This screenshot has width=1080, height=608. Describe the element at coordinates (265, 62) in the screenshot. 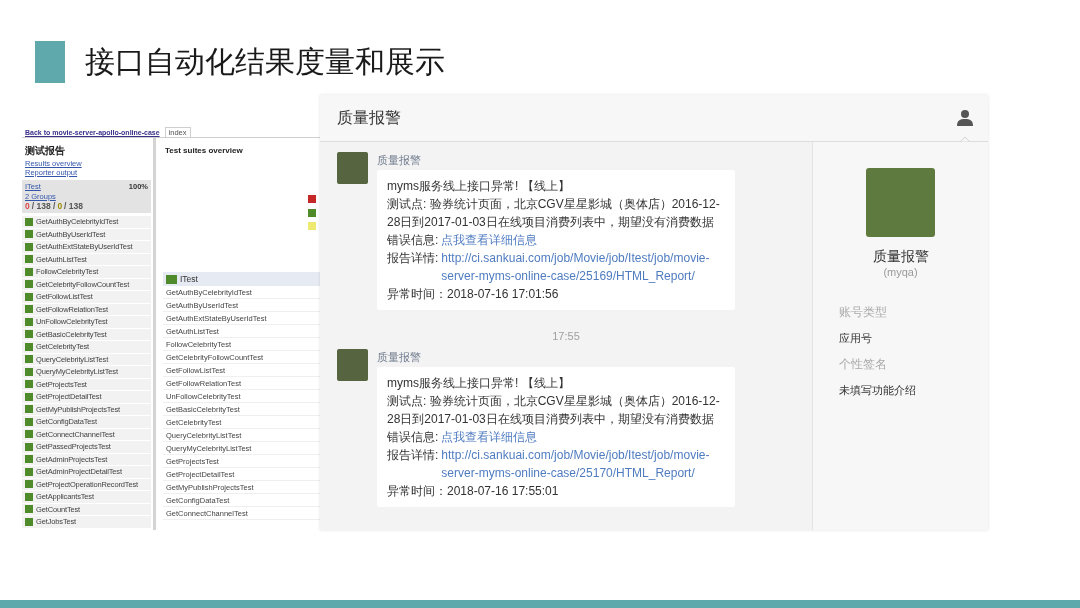

I see `slide-title: 接口自动化结果度量和展示` at that location.